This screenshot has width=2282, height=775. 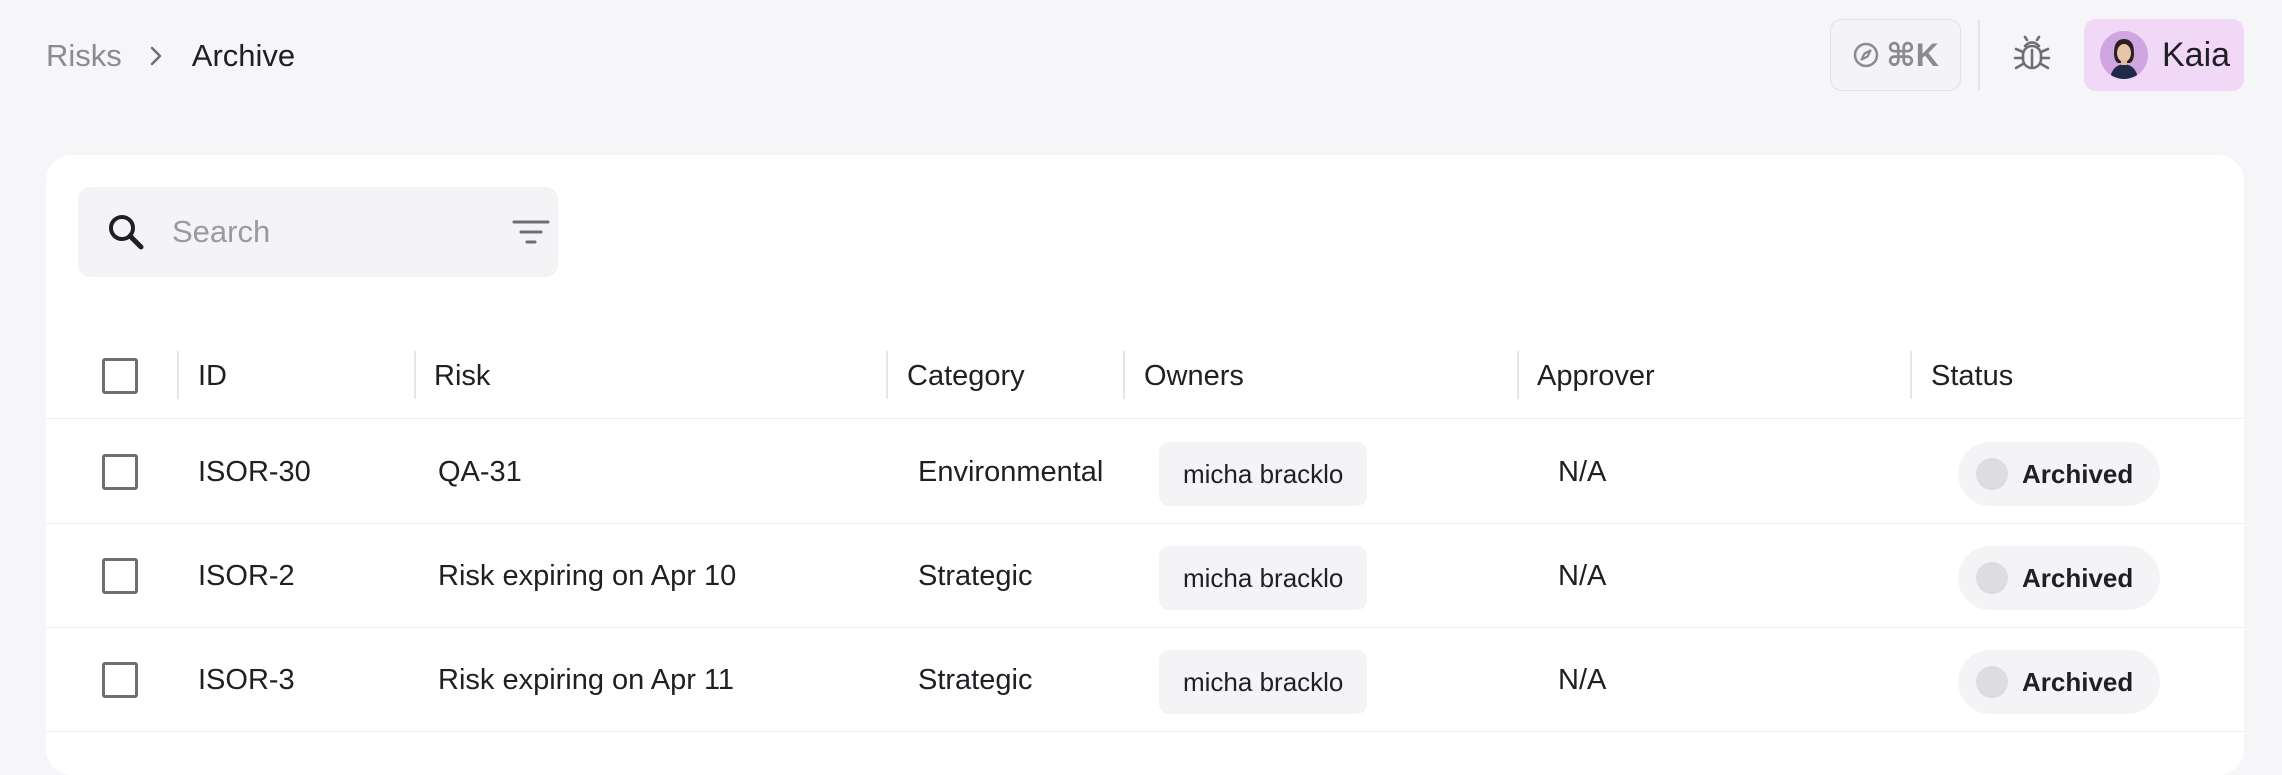 I want to click on search-input, so click(x=317, y=232).